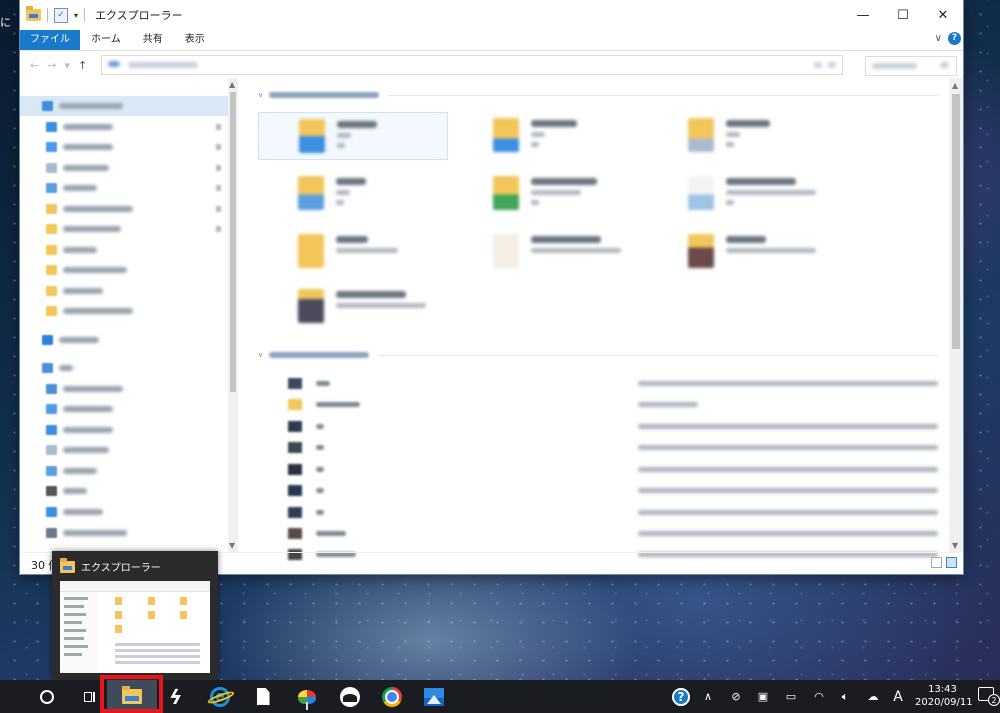  What do you see at coordinates (938, 38) in the screenshot?
I see `chevron-down-icon: ∨` at bounding box center [938, 38].